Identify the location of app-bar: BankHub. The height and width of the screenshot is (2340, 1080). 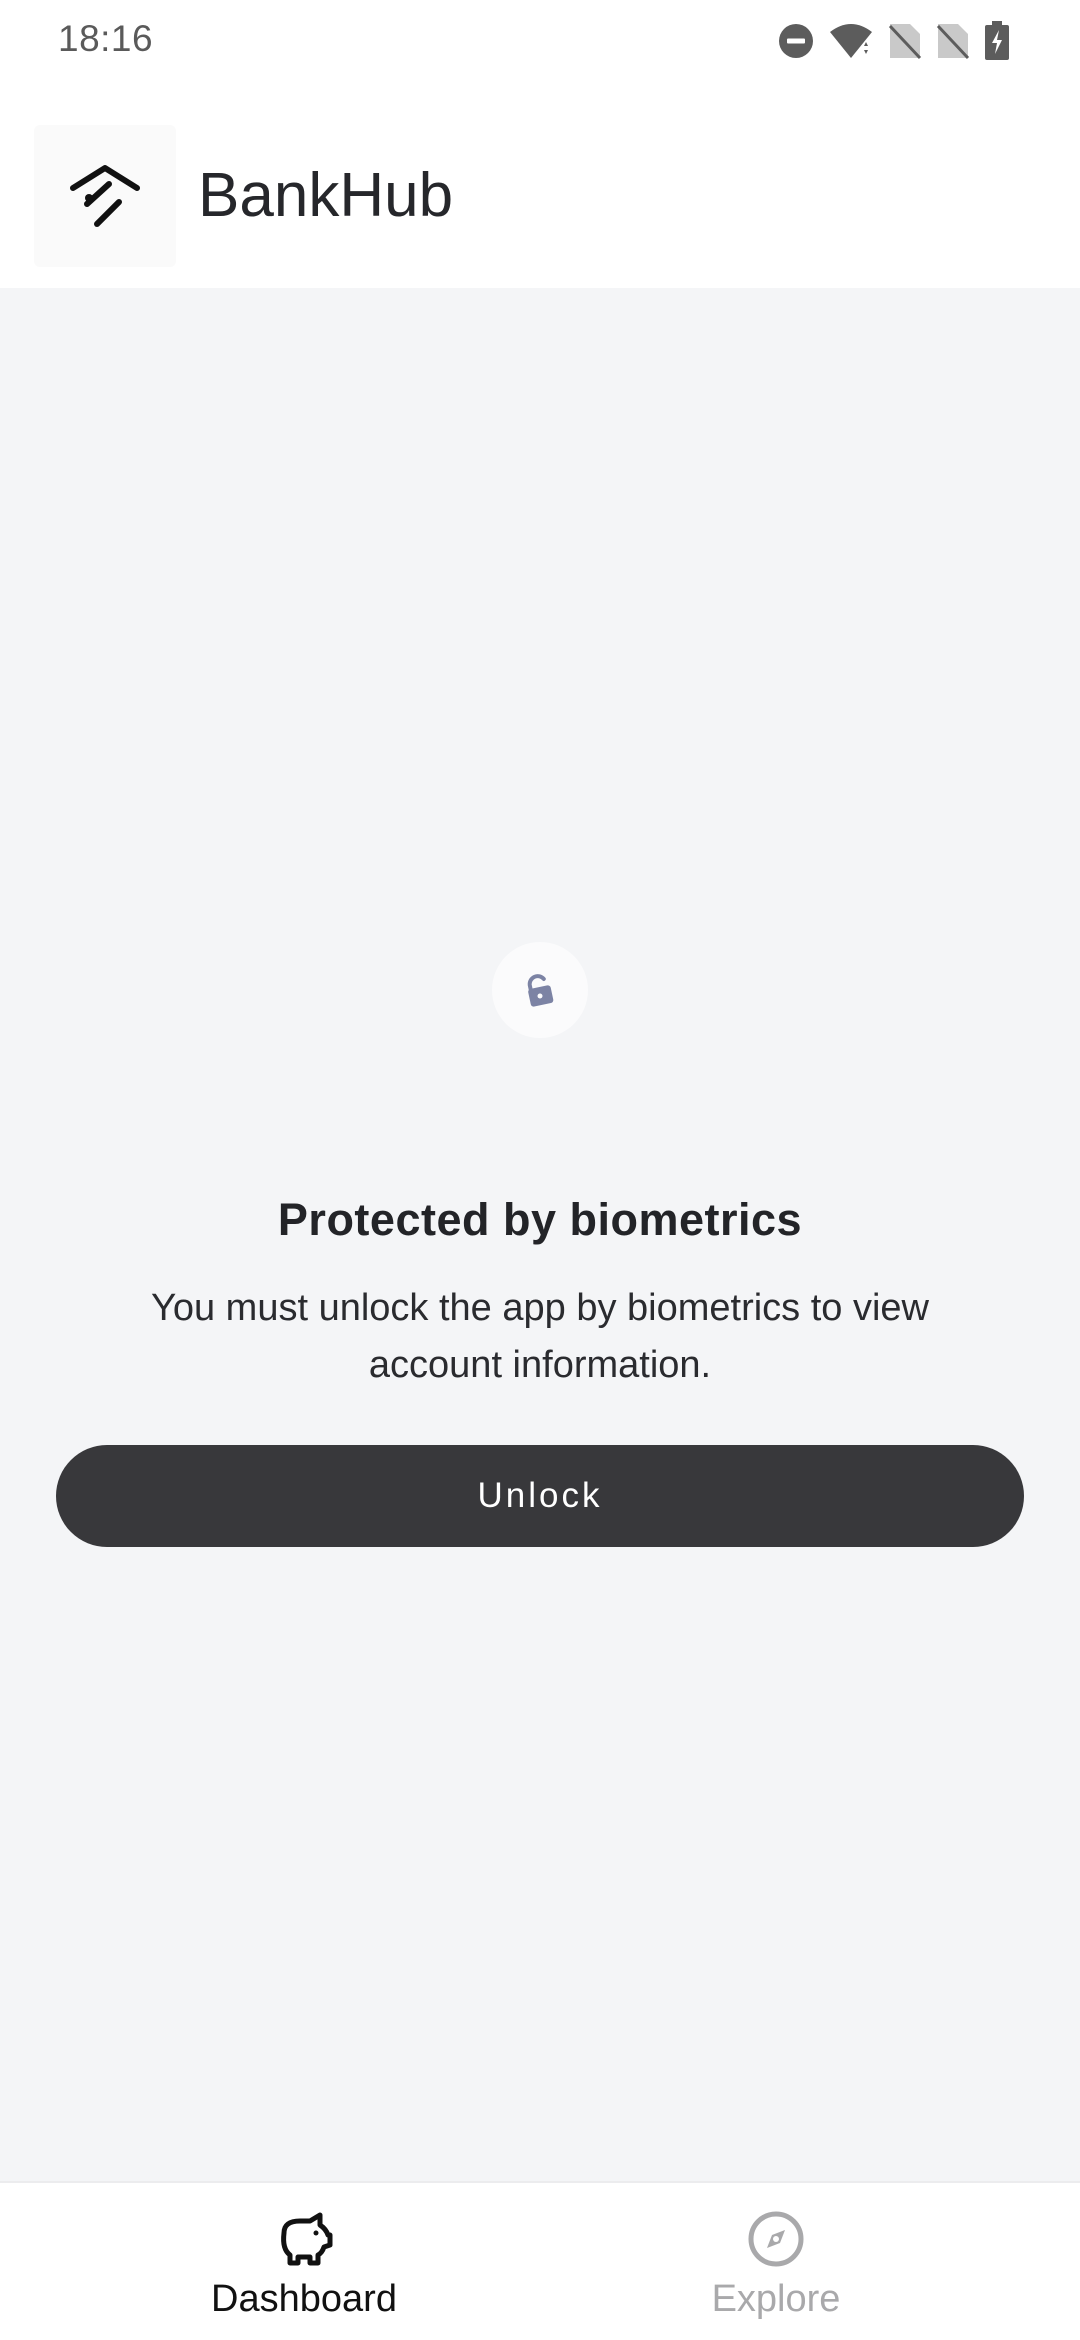
(540, 184).